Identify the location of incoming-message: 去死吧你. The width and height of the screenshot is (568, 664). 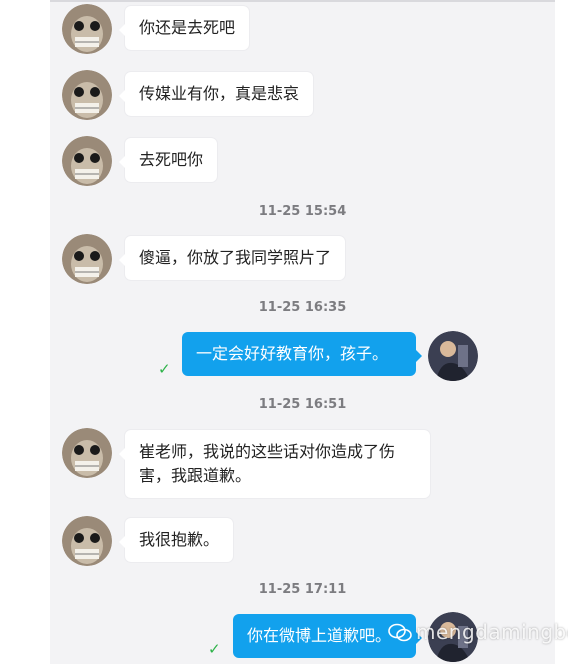
(168, 160).